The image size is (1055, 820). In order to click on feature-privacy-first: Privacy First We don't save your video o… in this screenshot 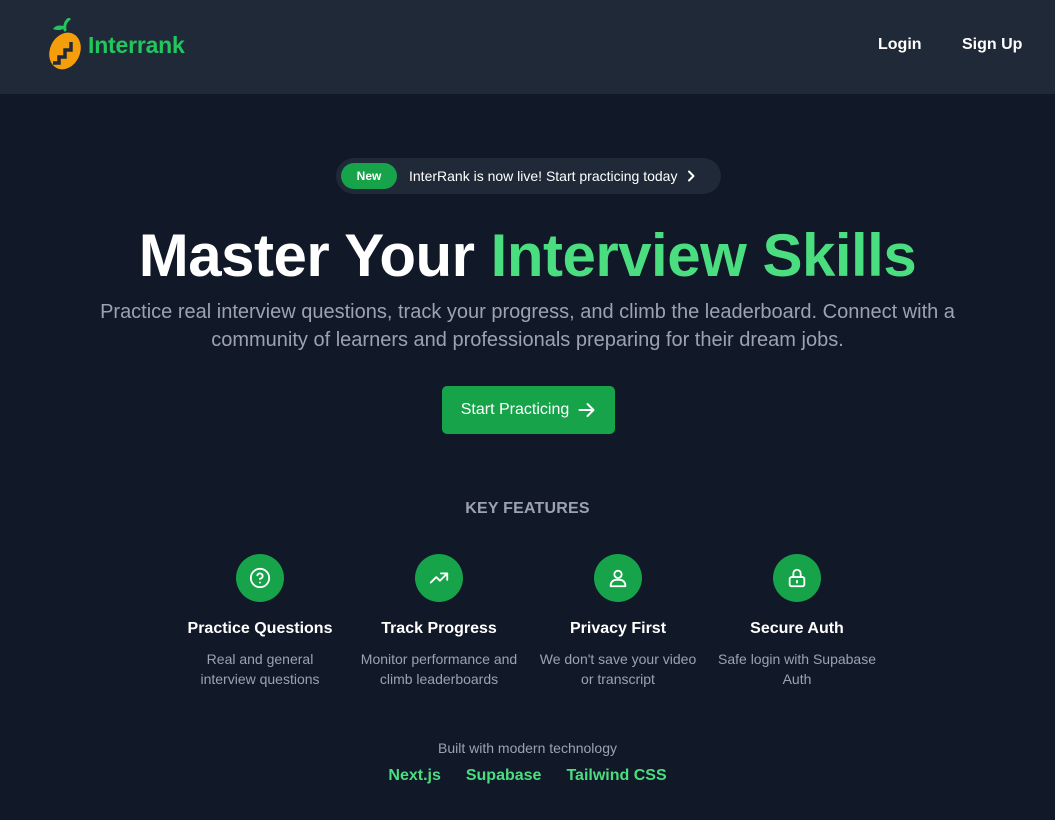, I will do `click(618, 621)`.